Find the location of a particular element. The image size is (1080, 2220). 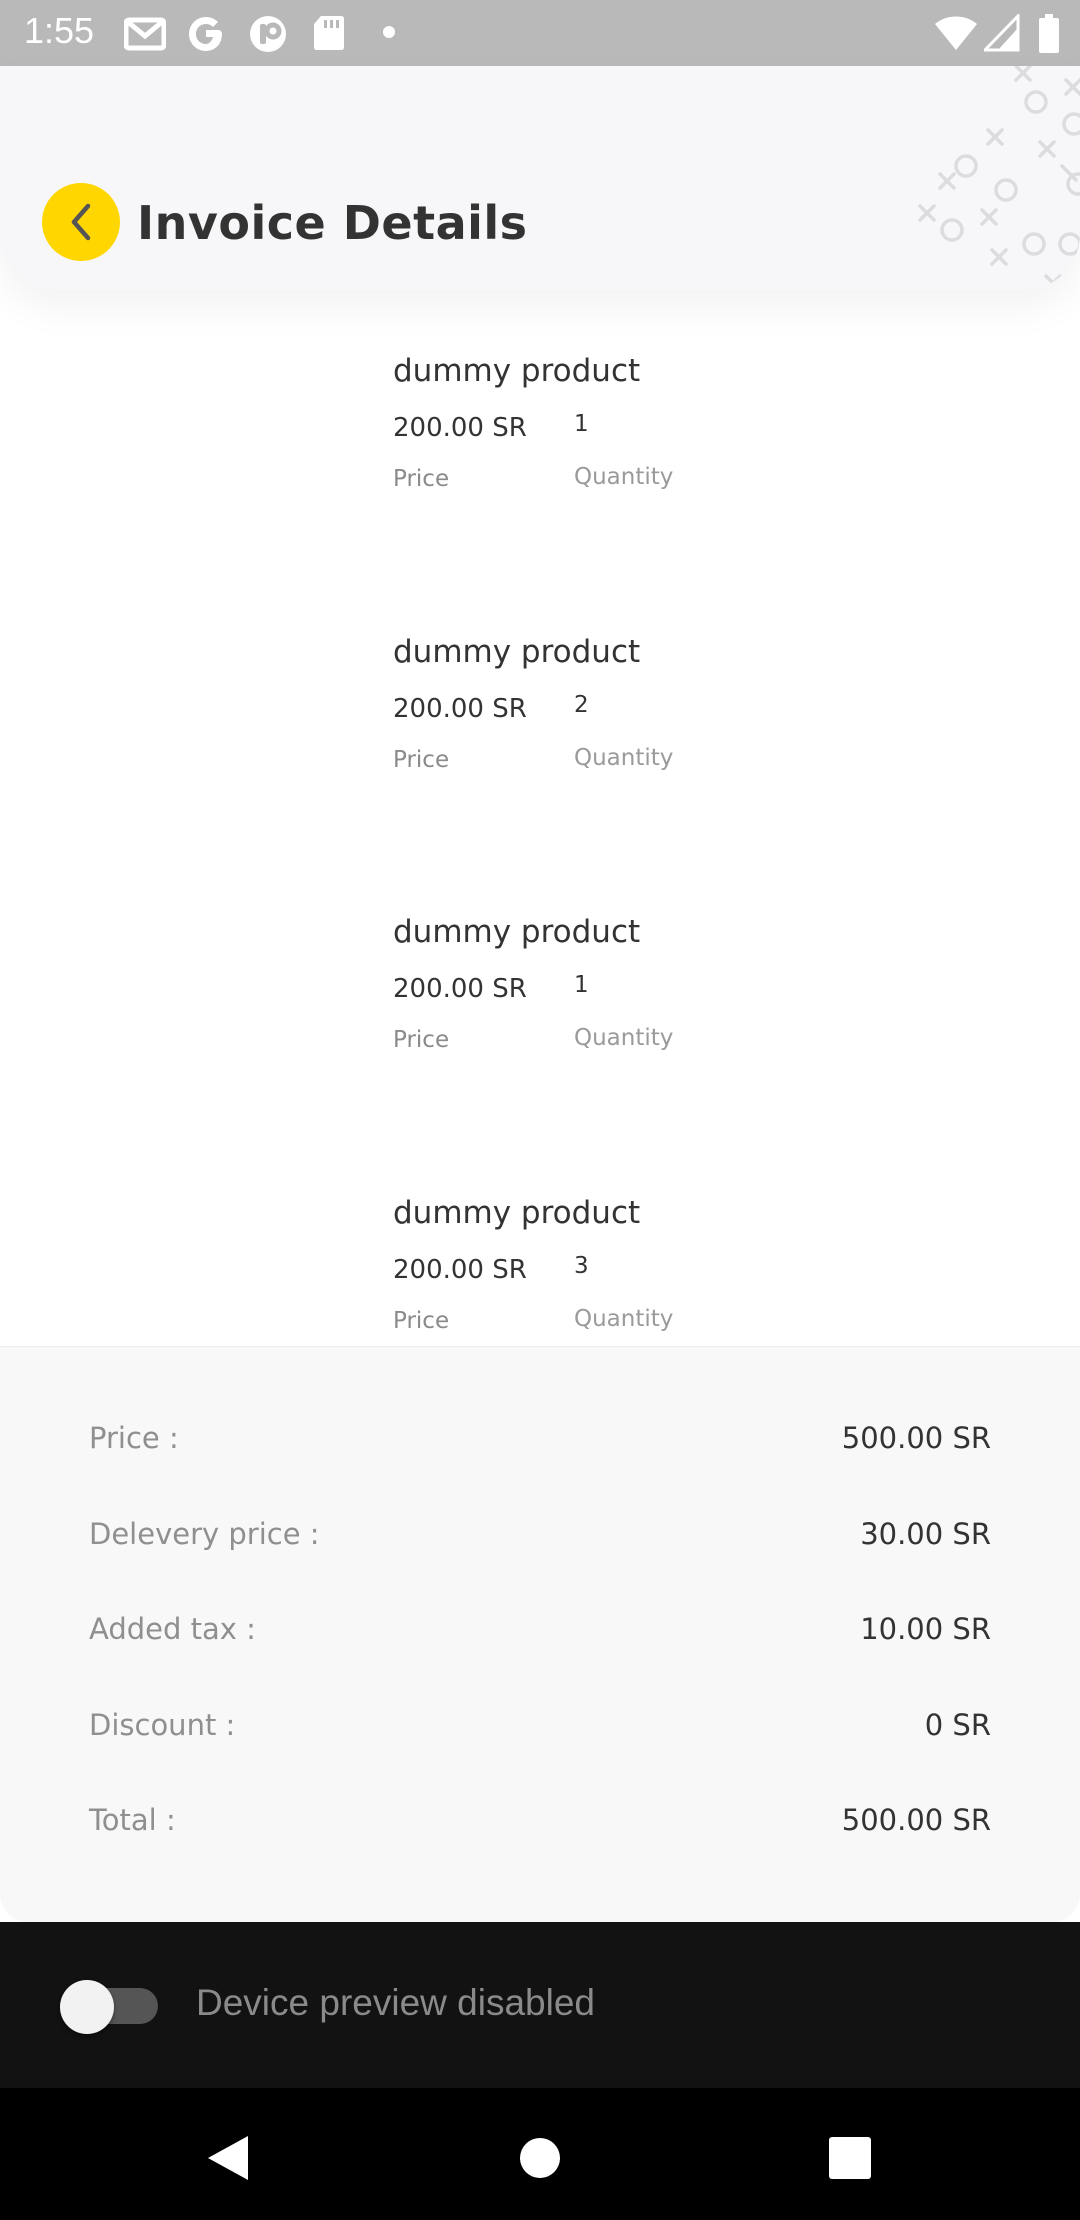

app-icon is located at coordinates (268, 33).